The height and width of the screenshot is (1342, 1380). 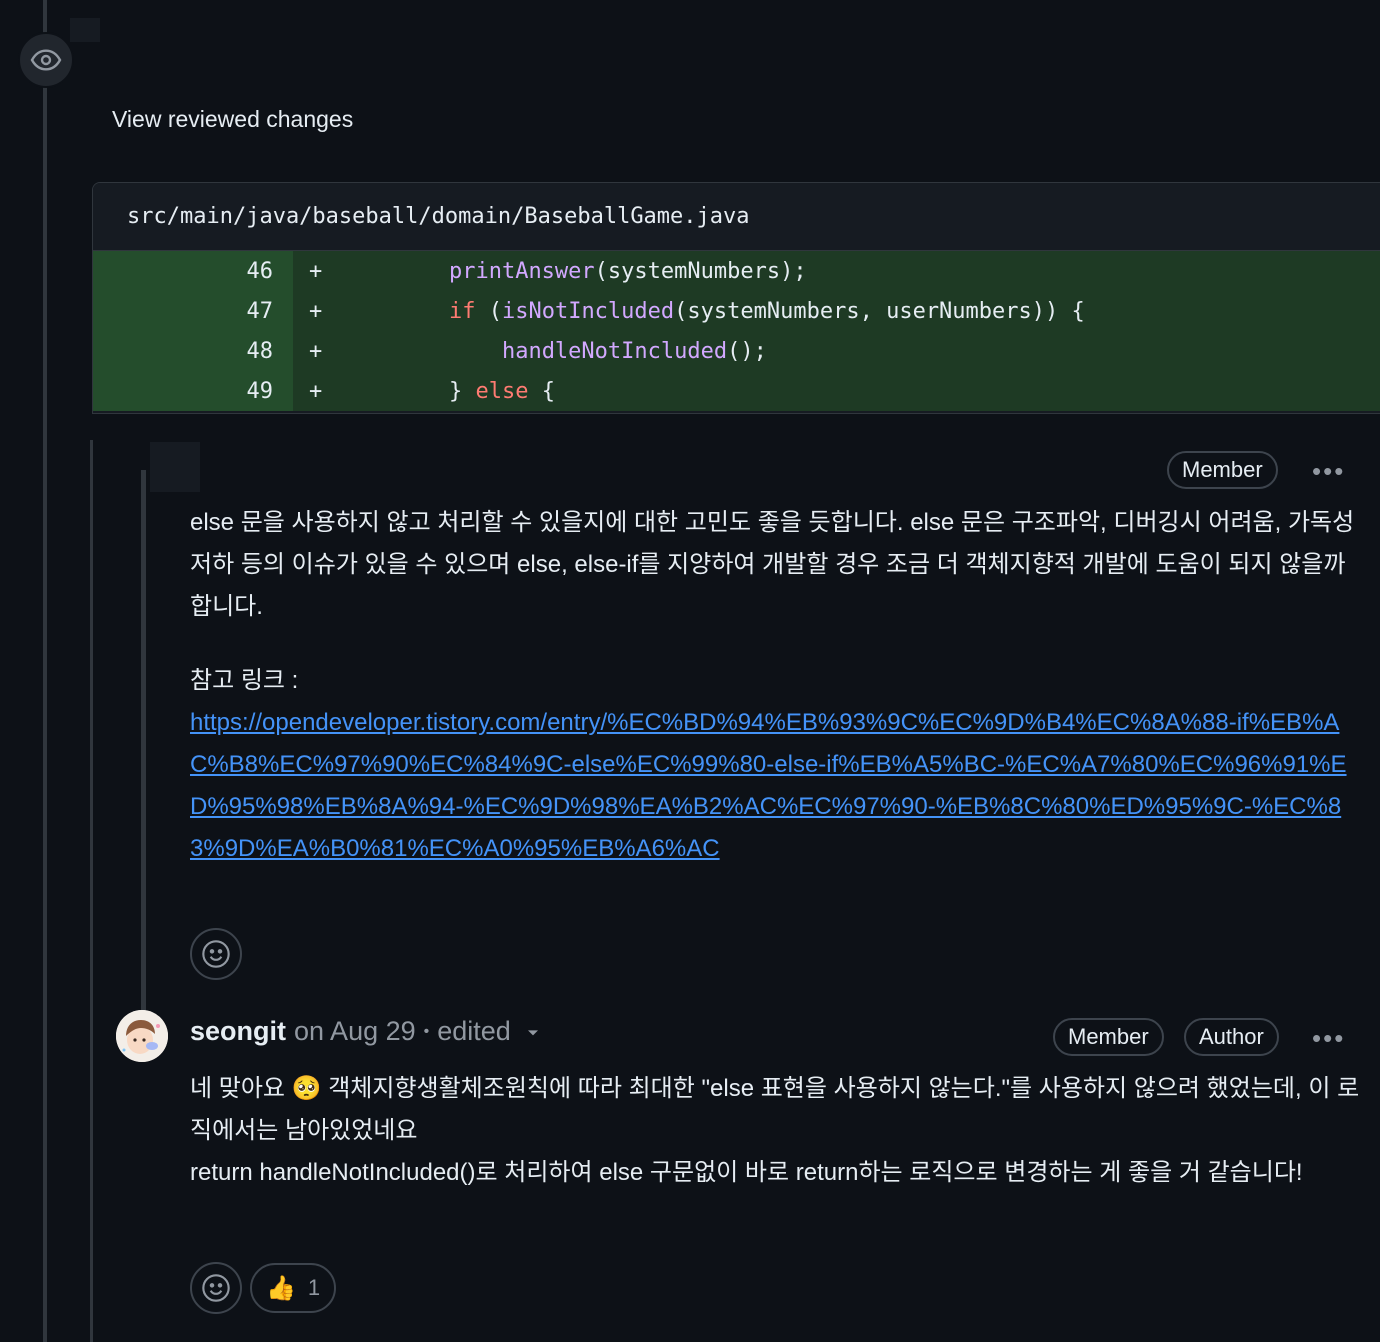 I want to click on timeline-line, so click(x=45, y=671).